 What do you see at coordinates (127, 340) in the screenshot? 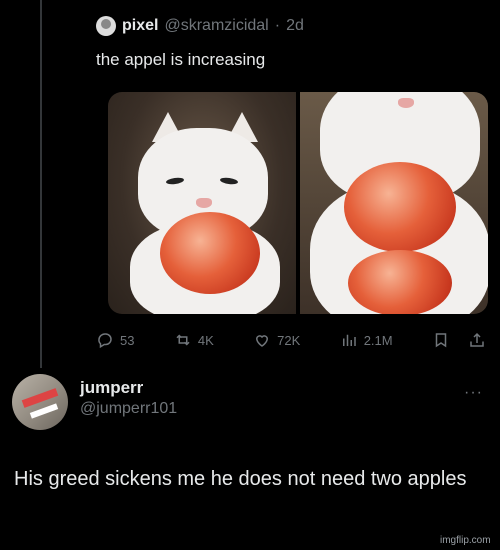
I see `reply-count: 53` at bounding box center [127, 340].